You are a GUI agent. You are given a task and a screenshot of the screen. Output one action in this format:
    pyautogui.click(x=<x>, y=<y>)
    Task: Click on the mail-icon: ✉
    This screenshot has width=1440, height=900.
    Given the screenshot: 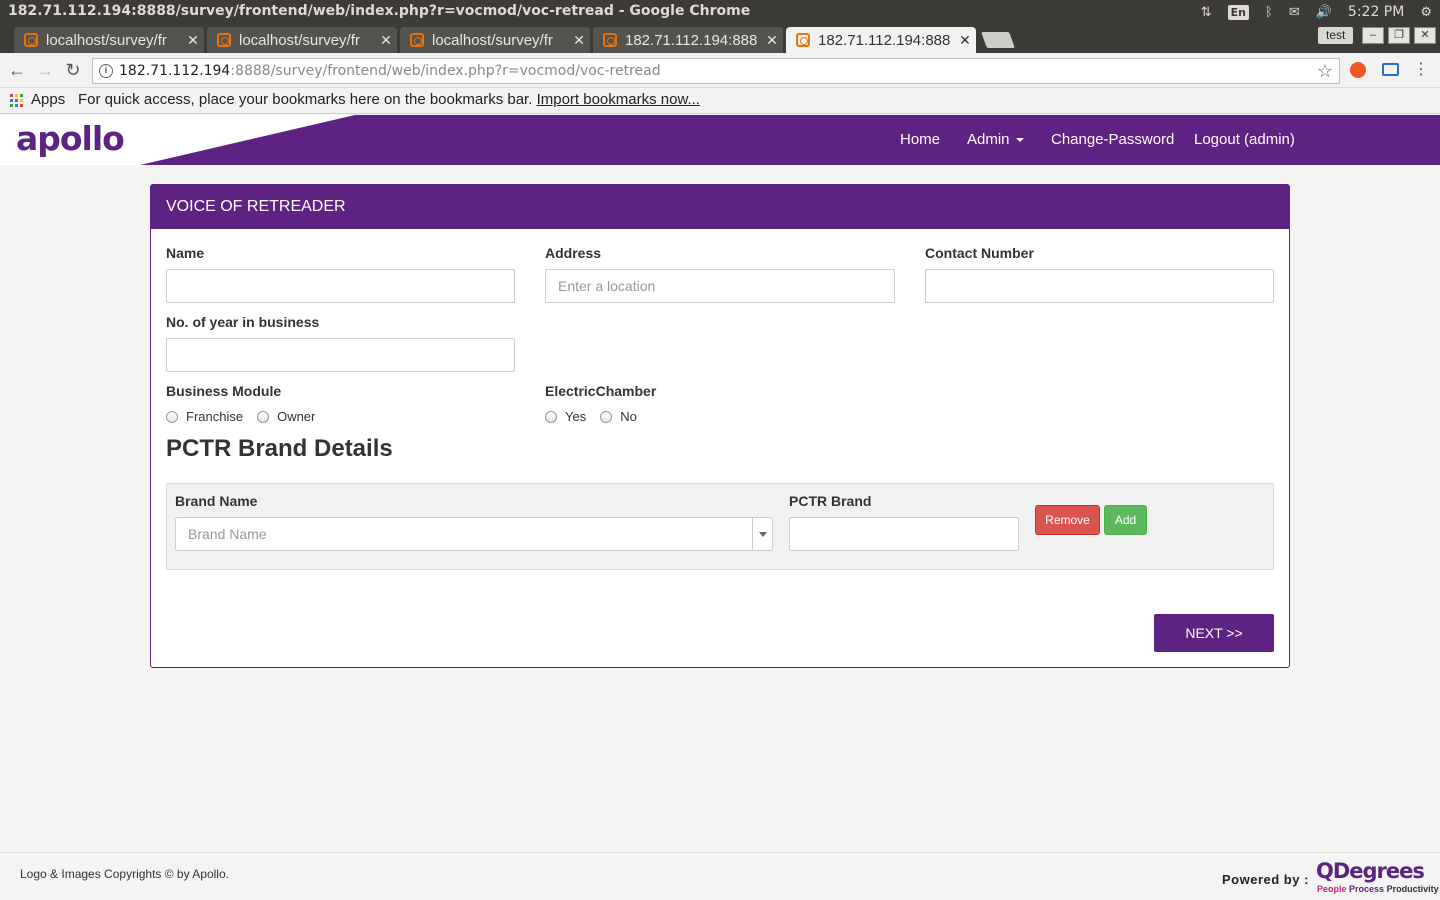 What is the action you would take?
    pyautogui.click(x=1294, y=12)
    